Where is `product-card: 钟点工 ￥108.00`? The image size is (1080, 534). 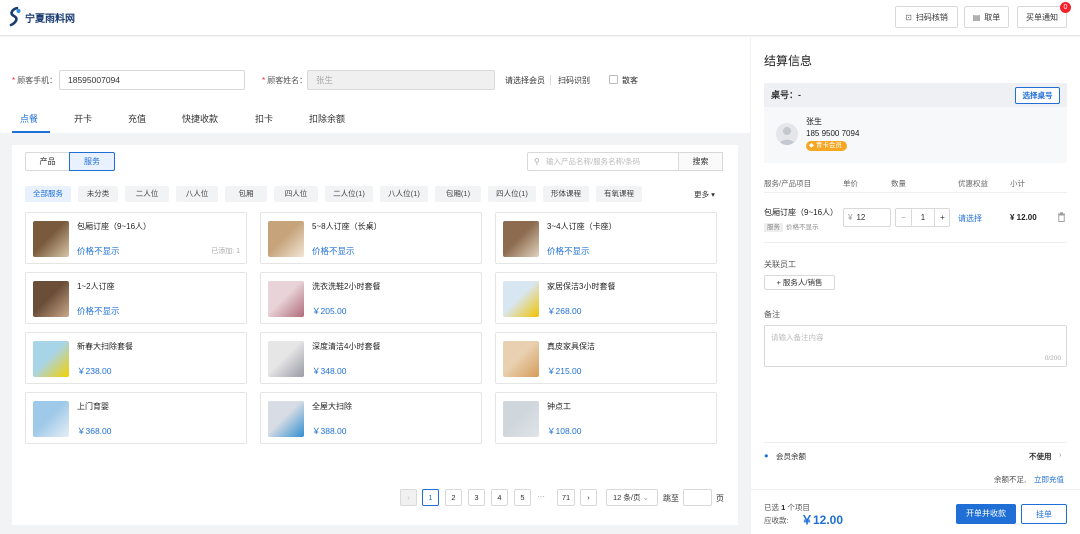 product-card: 钟点工 ￥108.00 is located at coordinates (606, 418).